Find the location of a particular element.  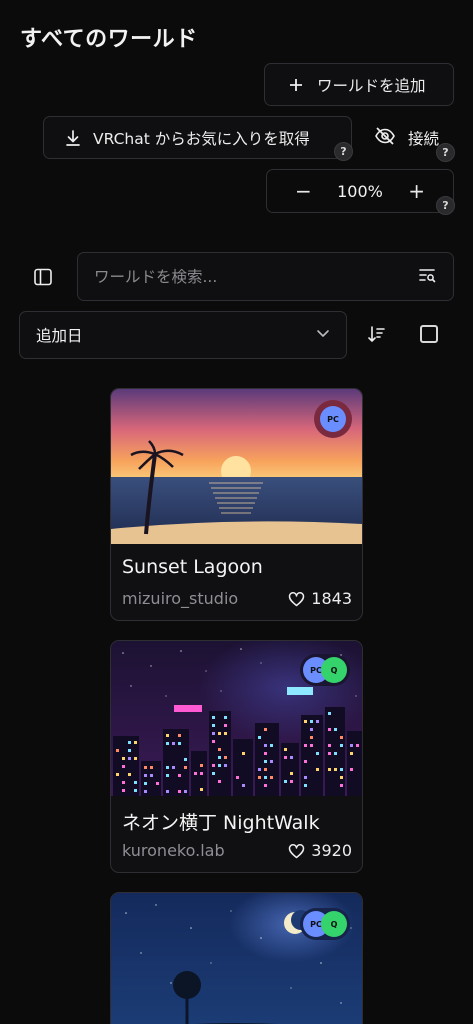

checkbox-icon is located at coordinates (429, 334).